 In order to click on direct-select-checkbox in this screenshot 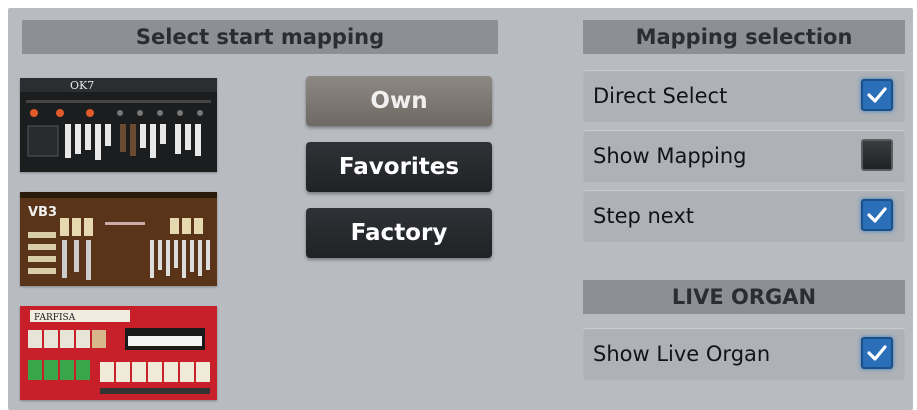, I will do `click(877, 95)`.